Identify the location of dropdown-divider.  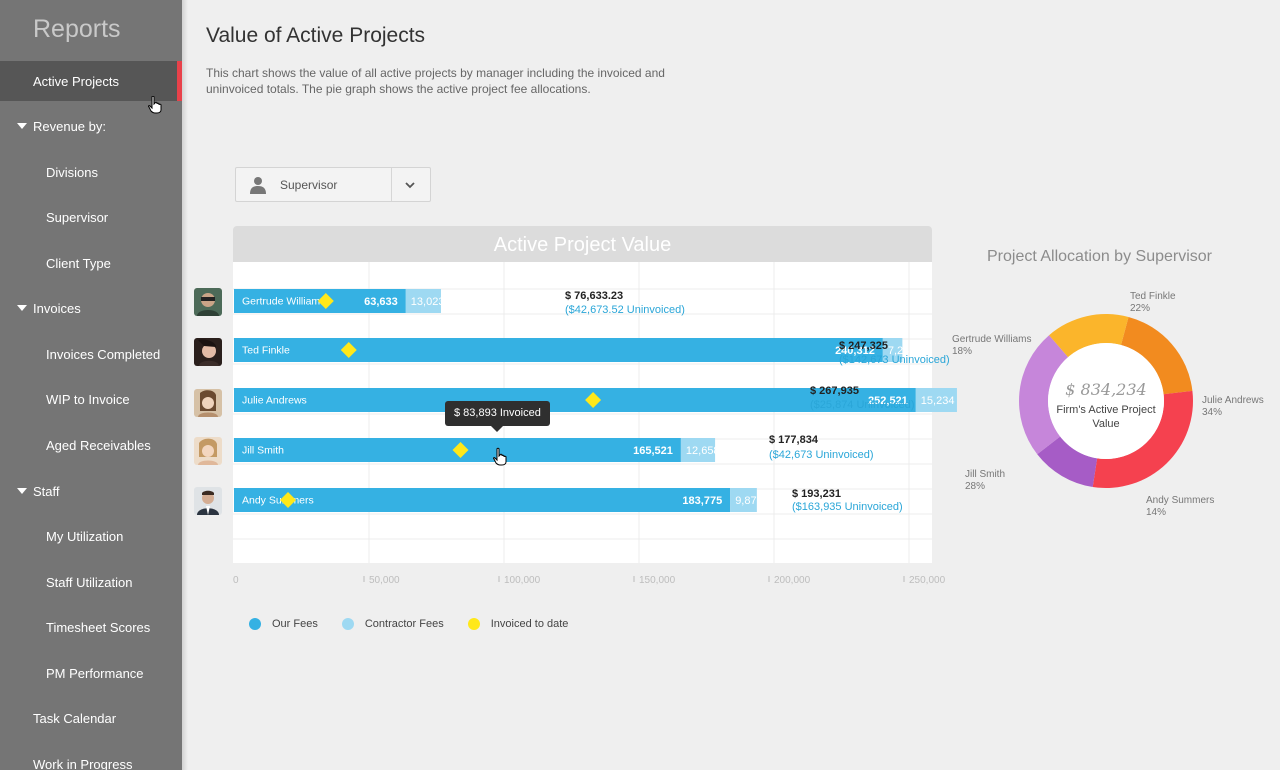
(391, 184).